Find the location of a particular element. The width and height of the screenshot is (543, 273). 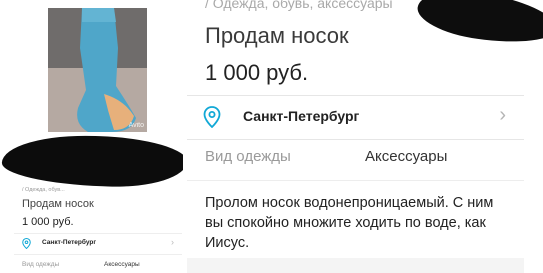

clothing-type-row: Вид одежды Аксессуары is located at coordinates (355, 159).